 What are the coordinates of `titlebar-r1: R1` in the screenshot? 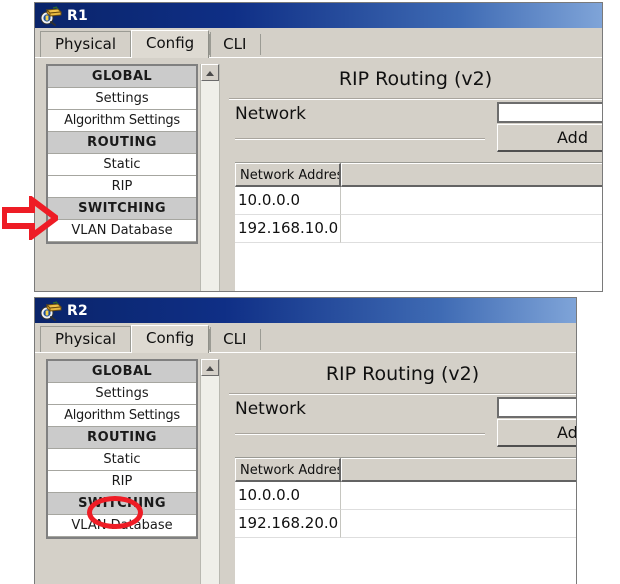 It's located at (318, 15).